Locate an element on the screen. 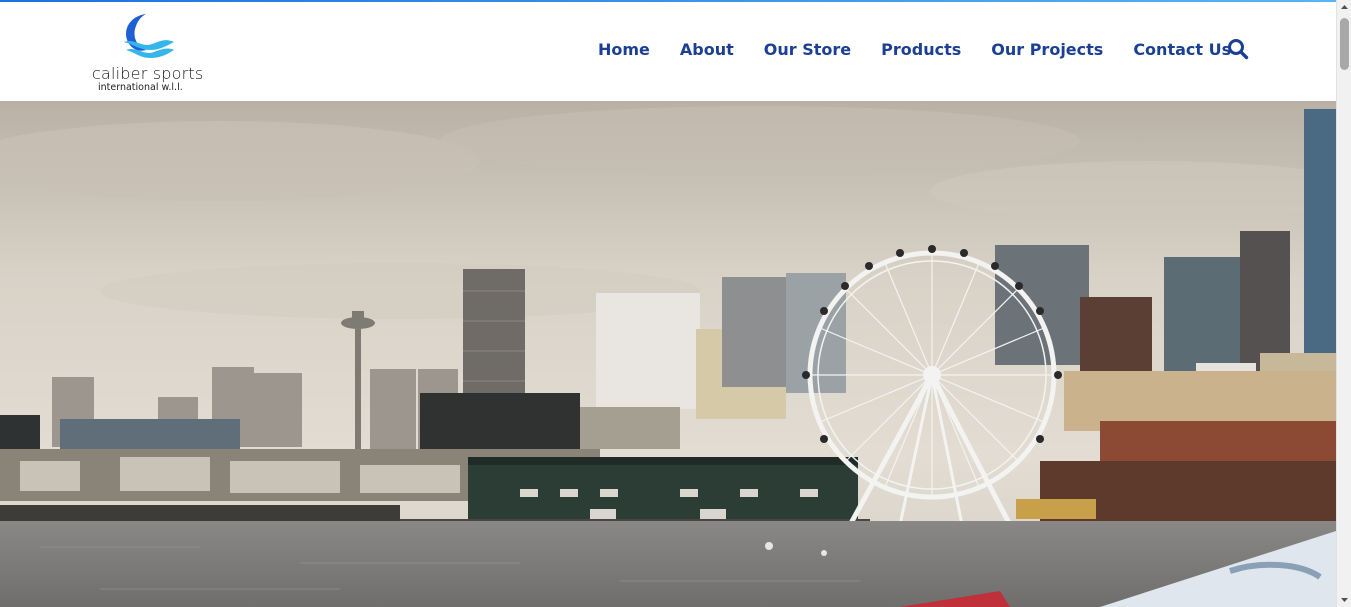  nav-about: About is located at coordinates (707, 49).